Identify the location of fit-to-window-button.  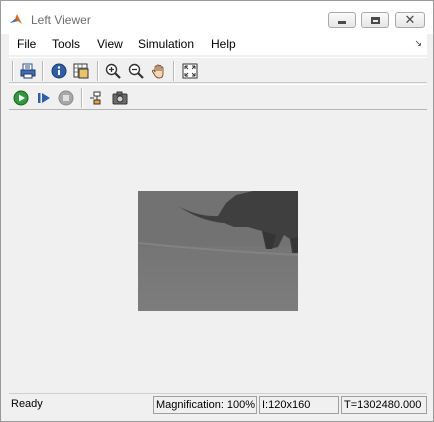
(190, 71).